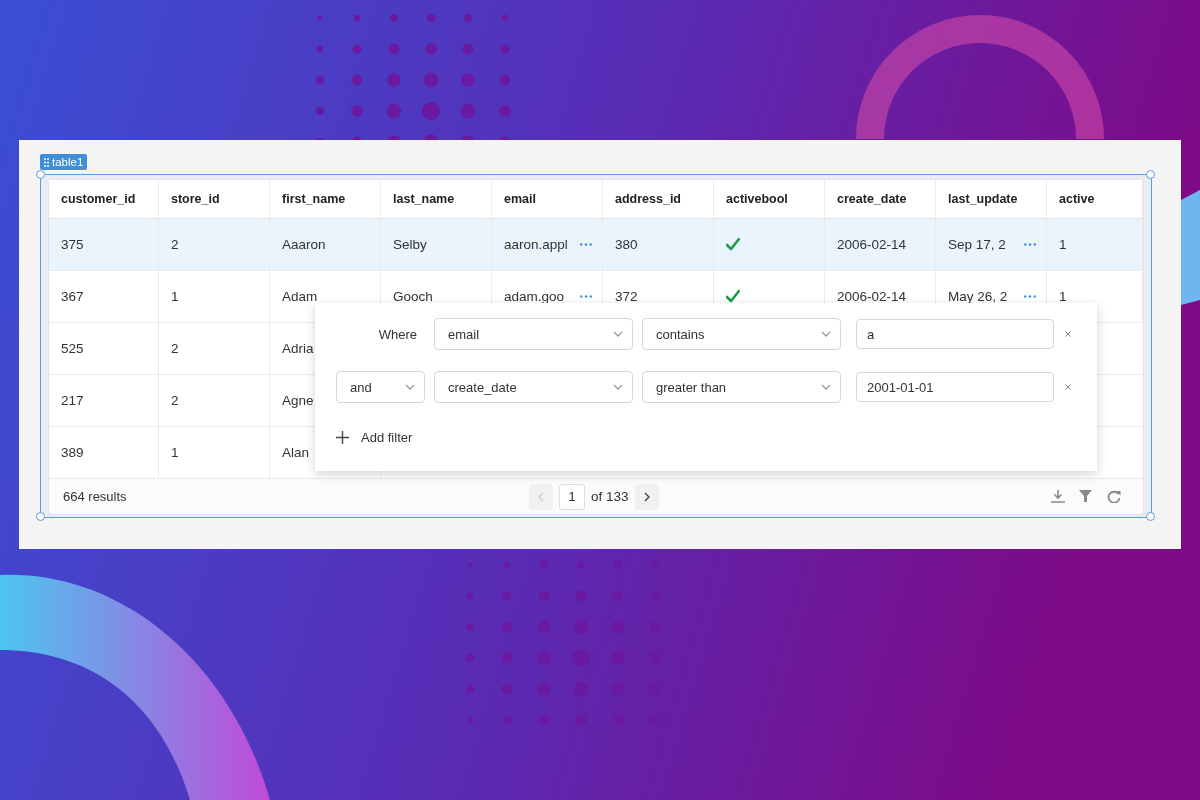  Describe the element at coordinates (104, 348) in the screenshot. I see `table-cell: 525` at that location.